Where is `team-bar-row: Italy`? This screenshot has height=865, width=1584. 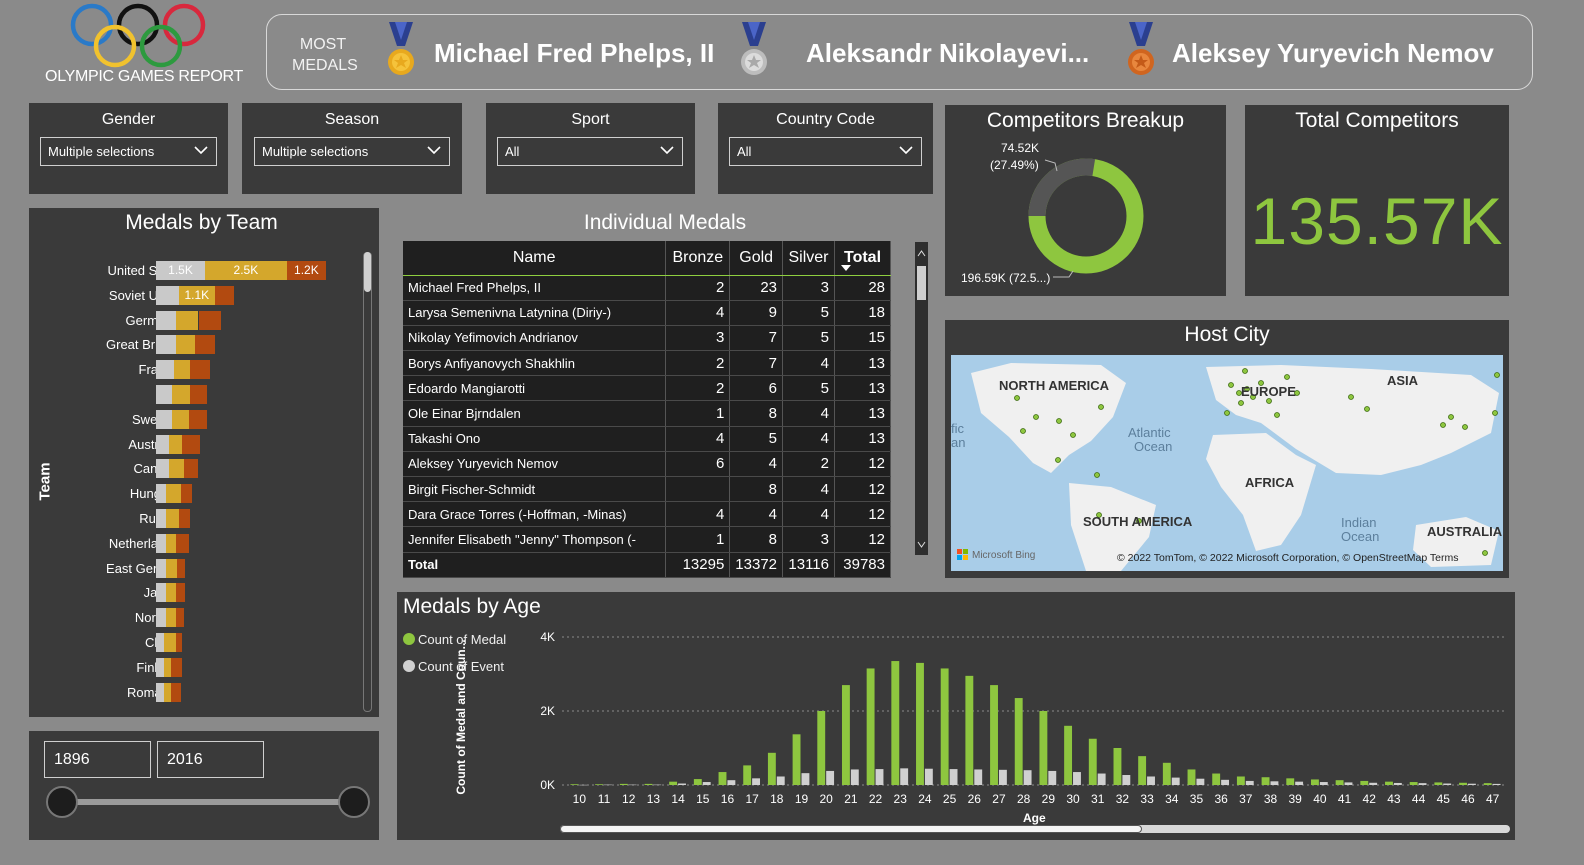 team-bar-row: Italy is located at coordinates (194, 395).